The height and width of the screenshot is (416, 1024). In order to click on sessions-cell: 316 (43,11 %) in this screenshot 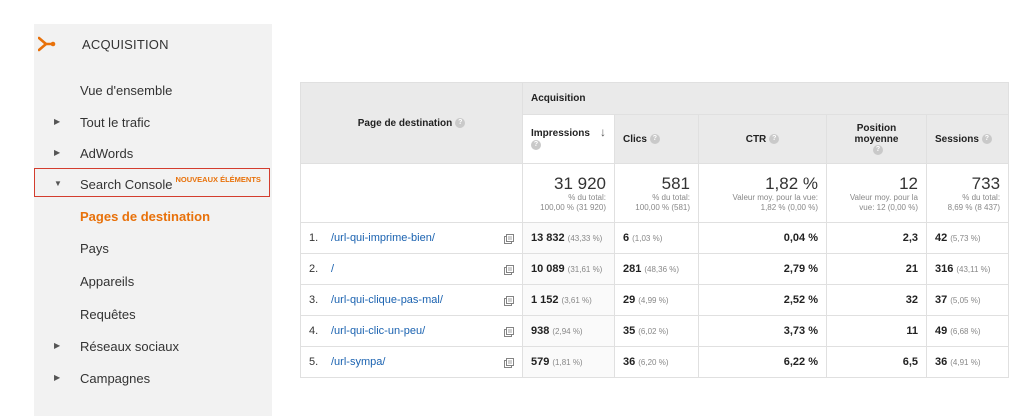, I will do `click(967, 269)`.